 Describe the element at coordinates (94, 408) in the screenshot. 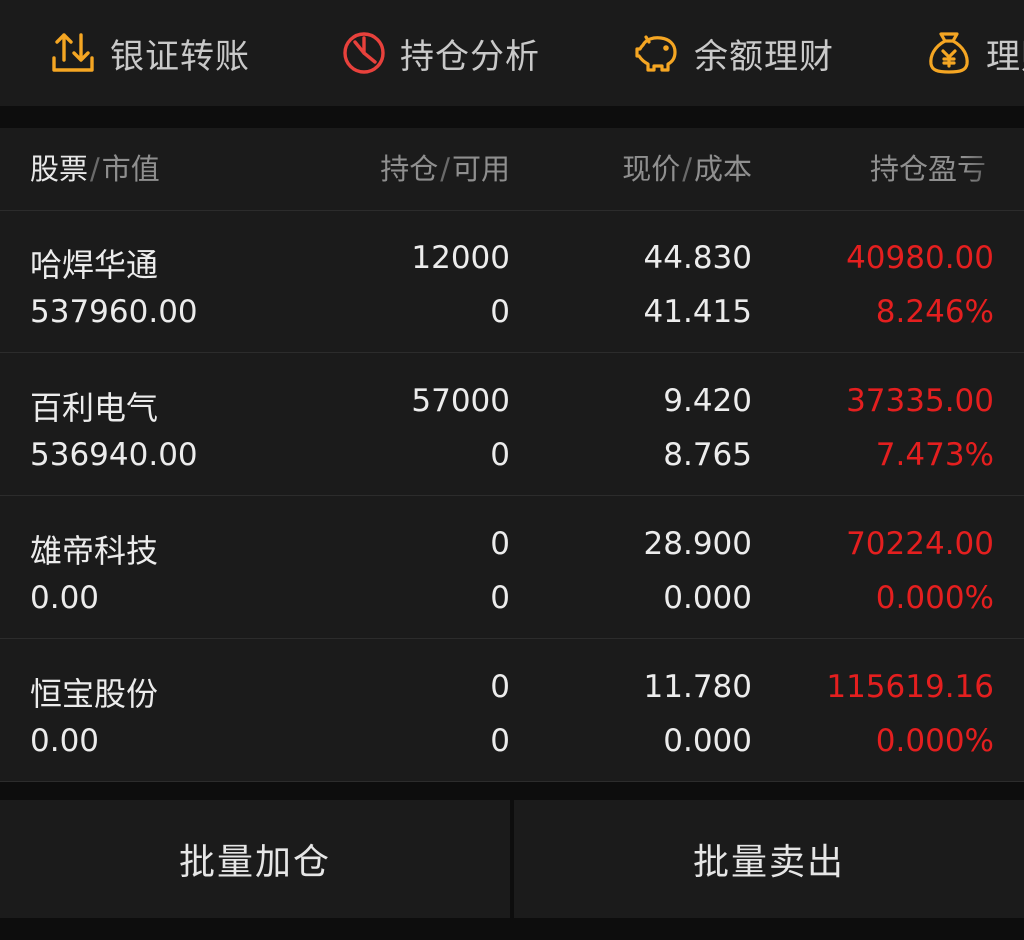

I see `stock-name: 百利电气` at that location.